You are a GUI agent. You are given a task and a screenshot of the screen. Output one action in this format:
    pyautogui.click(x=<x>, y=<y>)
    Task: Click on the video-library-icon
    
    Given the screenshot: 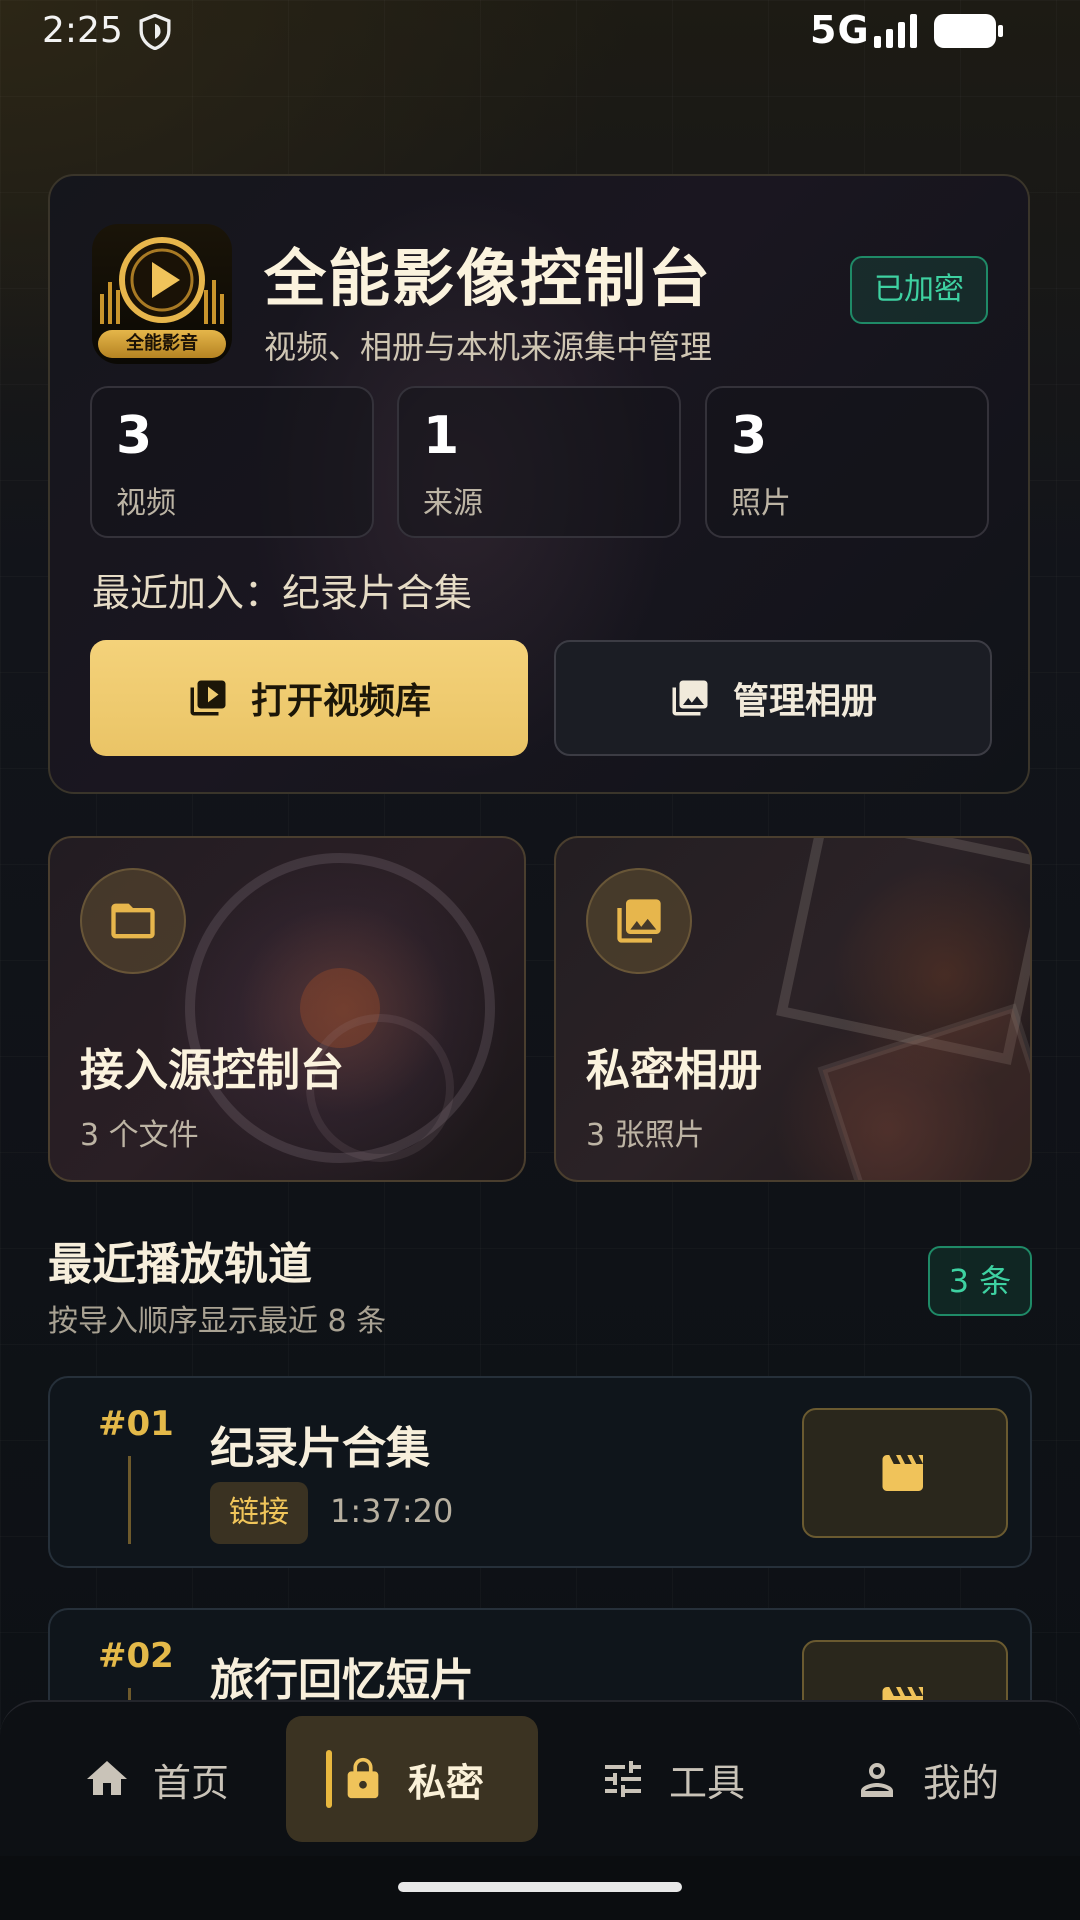 What is the action you would take?
    pyautogui.click(x=208, y=698)
    